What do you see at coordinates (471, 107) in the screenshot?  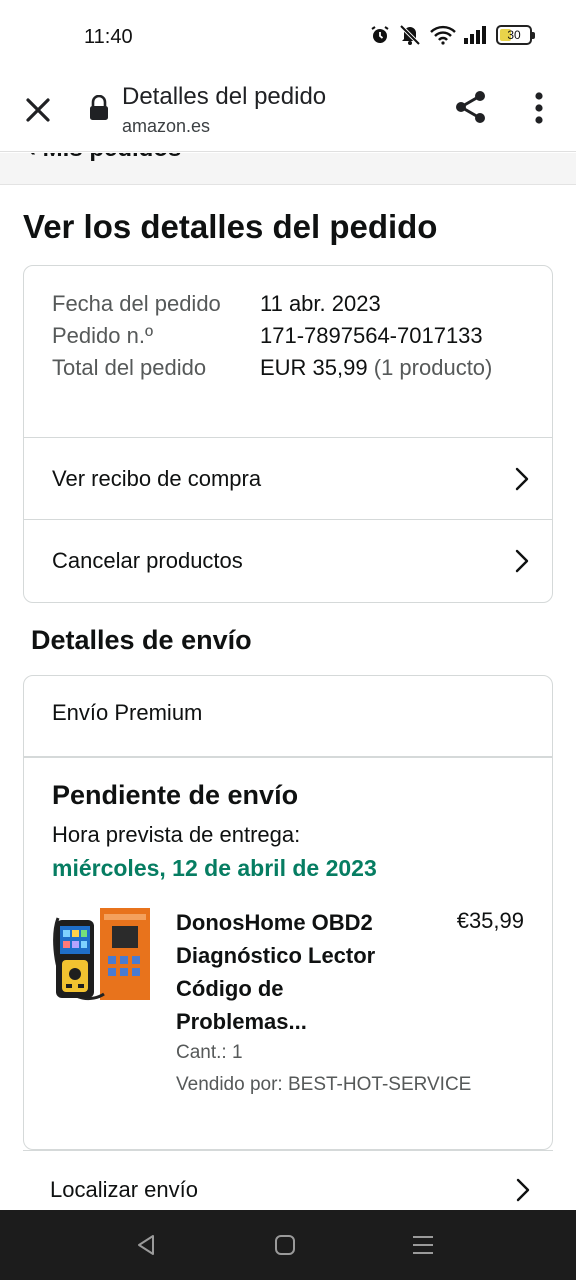 I see `share-icon` at bounding box center [471, 107].